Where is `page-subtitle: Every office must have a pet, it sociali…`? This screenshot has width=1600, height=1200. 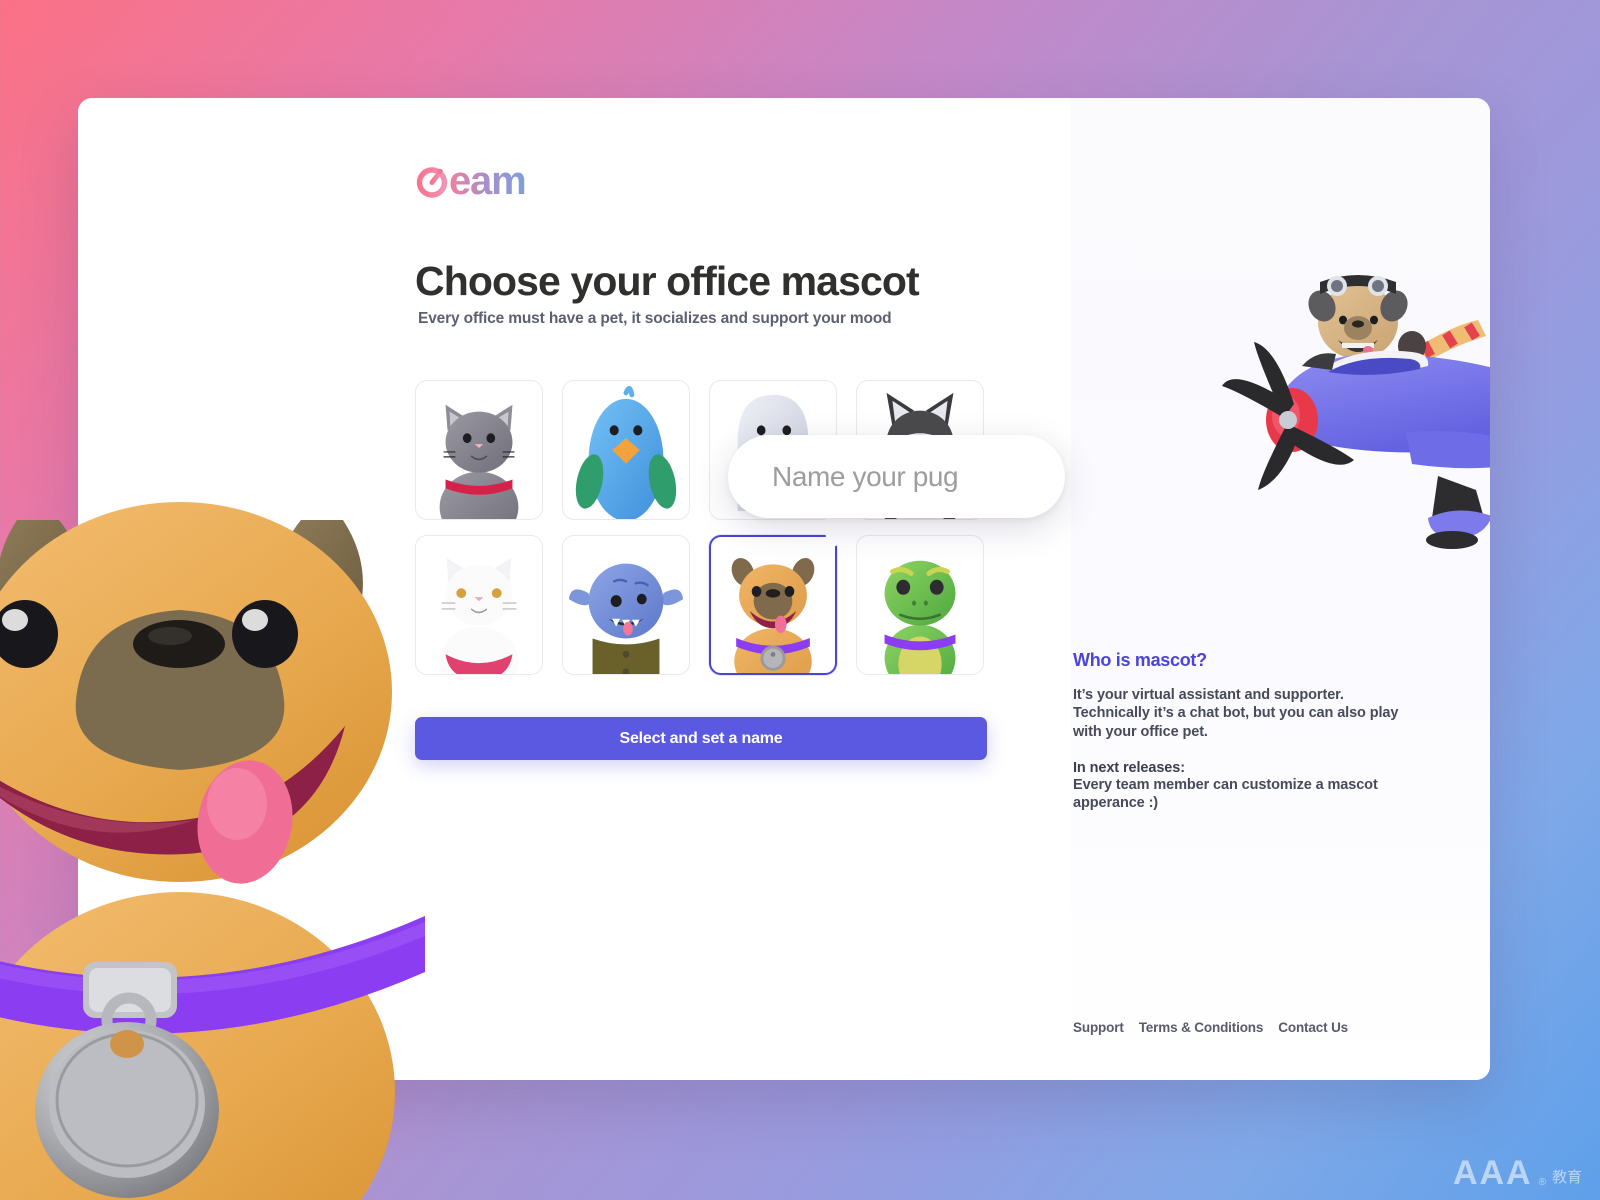
page-subtitle: Every office must have a pet, it sociali… is located at coordinates (655, 318).